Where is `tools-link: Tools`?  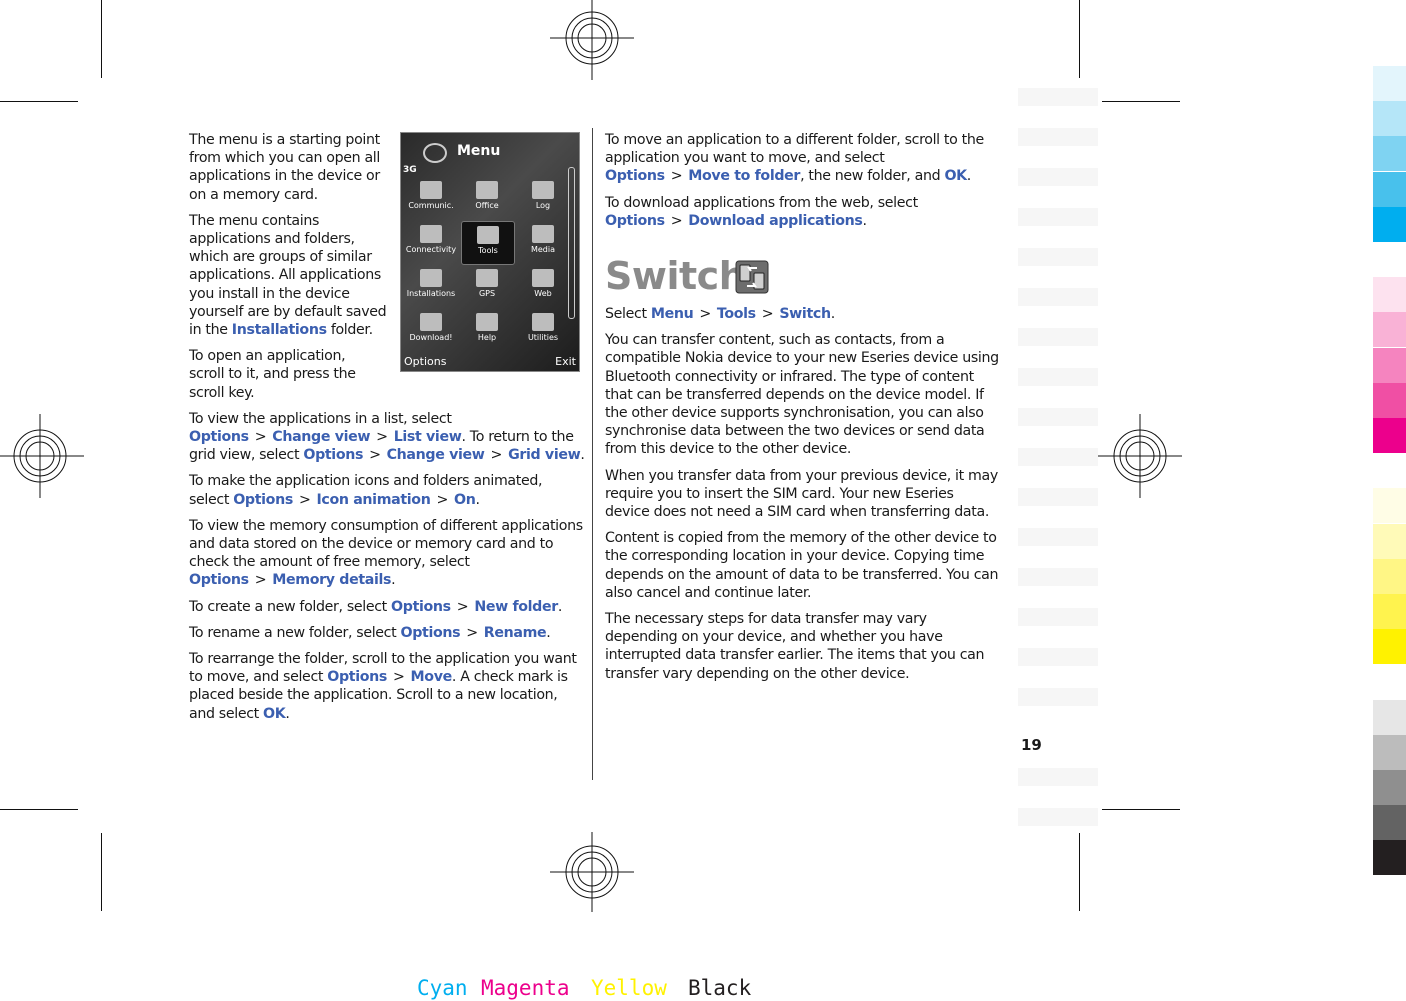 tools-link: Tools is located at coordinates (736, 314).